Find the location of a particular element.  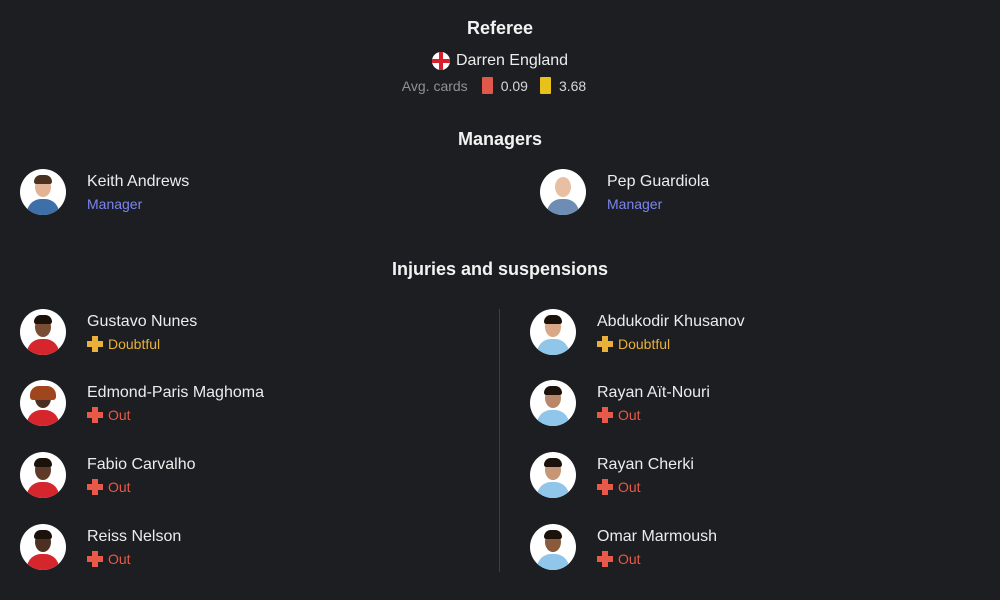

referee-row: Darren England is located at coordinates (500, 61).